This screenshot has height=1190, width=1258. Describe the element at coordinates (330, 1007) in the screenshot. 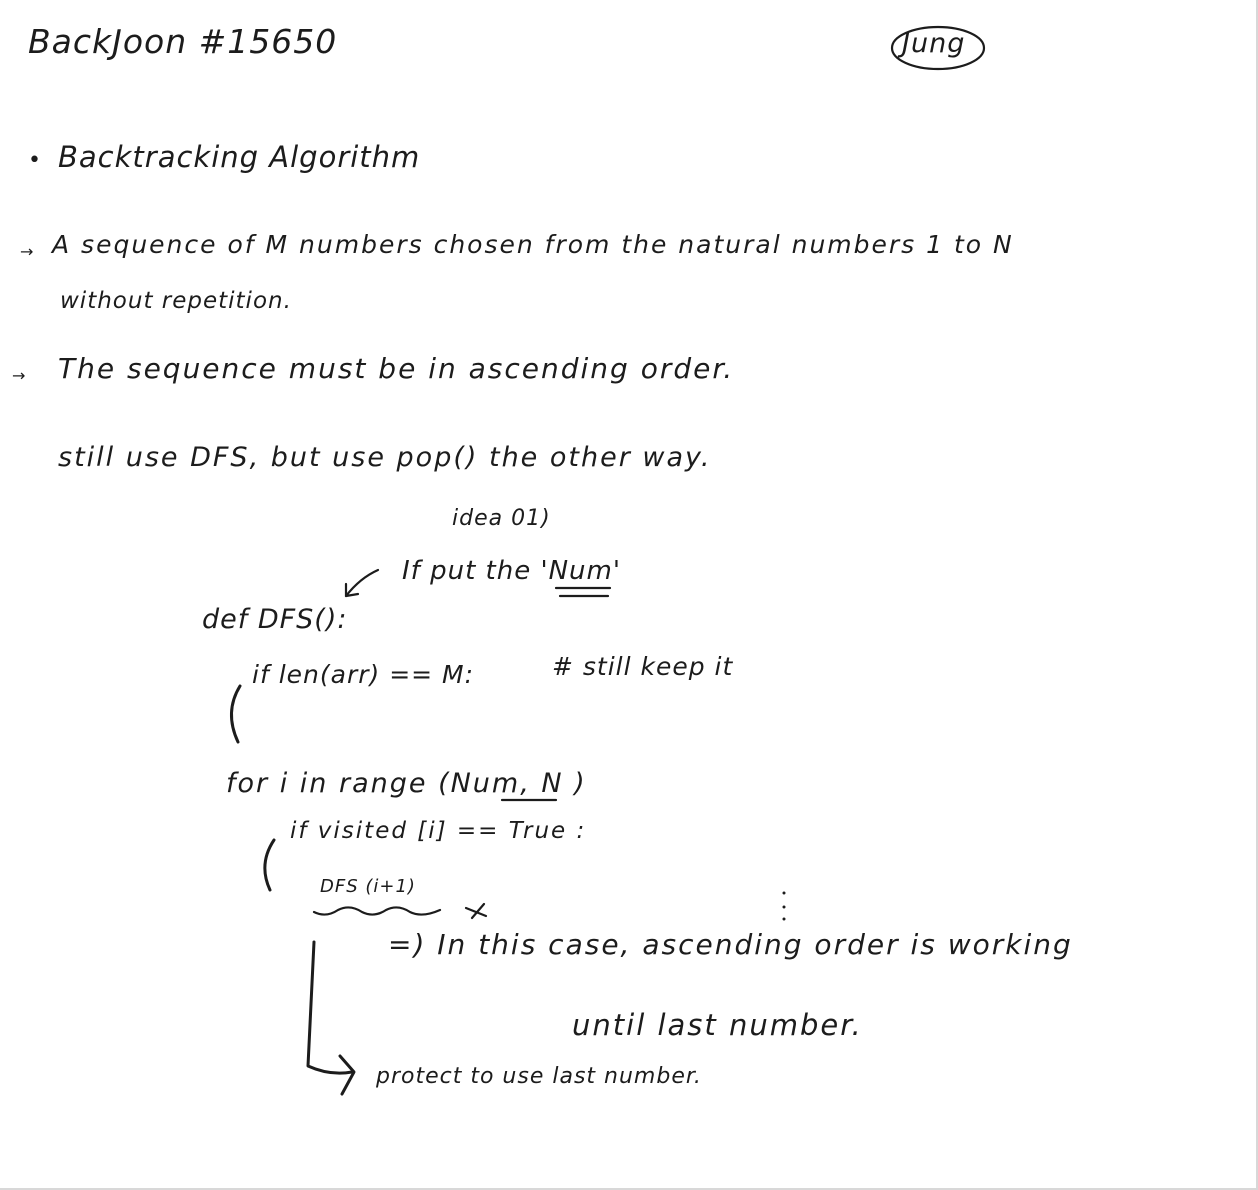

I see `conclusion-arrow-shaft` at that location.